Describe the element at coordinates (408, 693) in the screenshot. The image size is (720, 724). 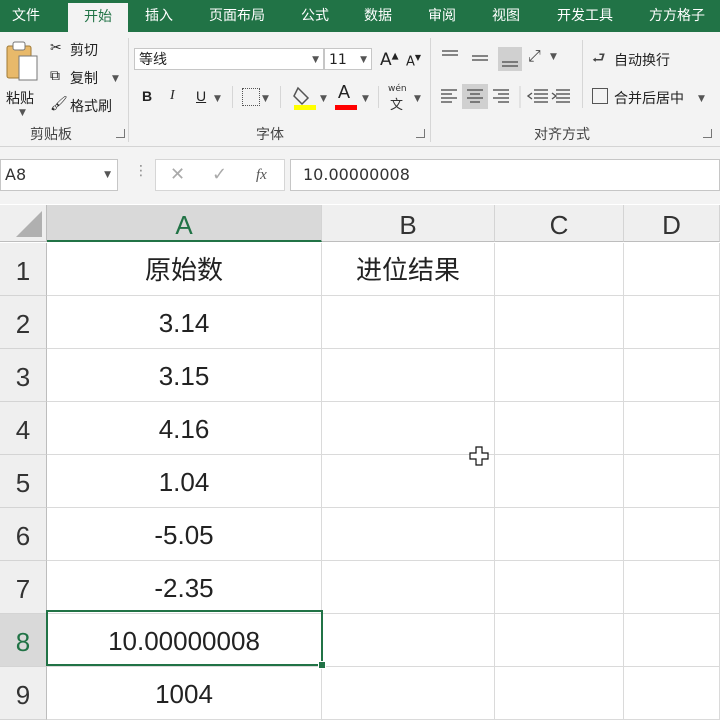
I see `cell-b9` at that location.